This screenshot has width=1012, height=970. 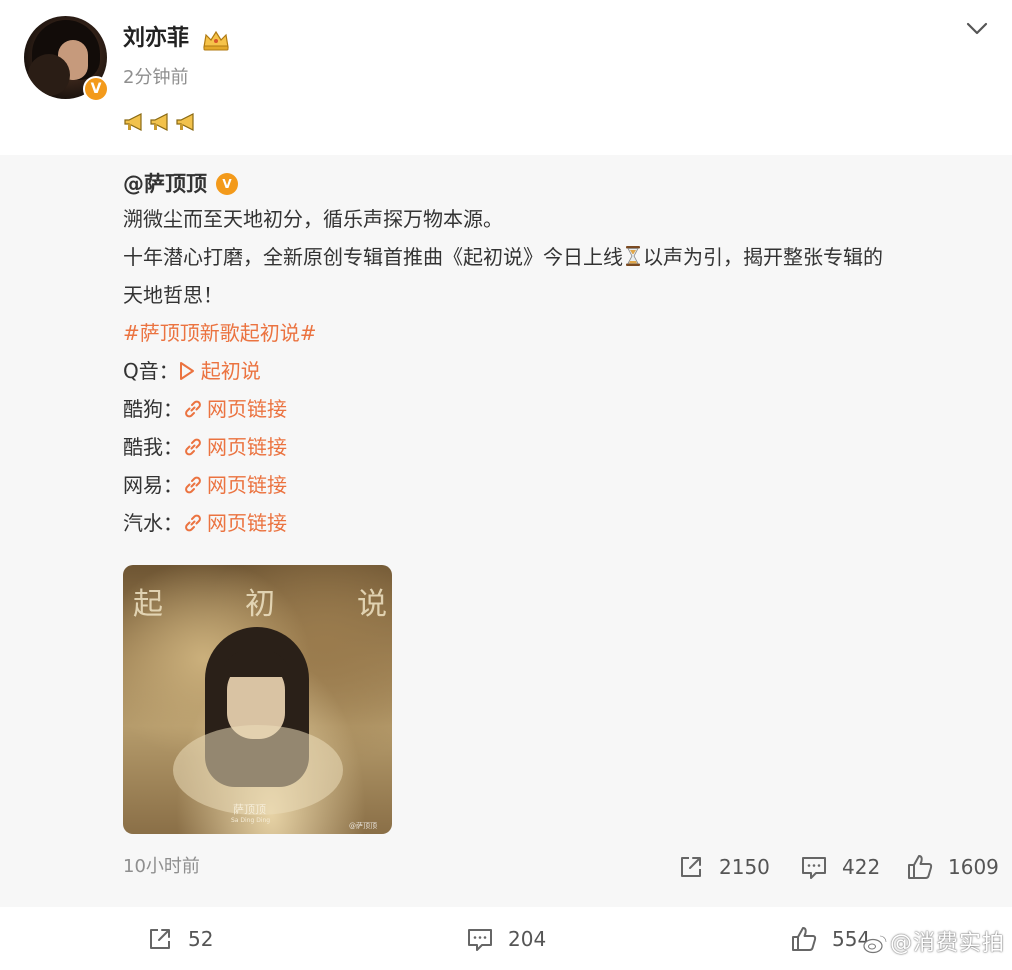 I want to click on image-watermark: @萨顶顶, so click(x=363, y=826).